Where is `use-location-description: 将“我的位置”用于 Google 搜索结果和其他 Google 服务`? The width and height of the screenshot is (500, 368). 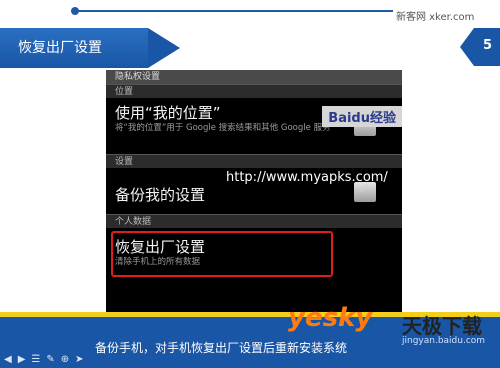 use-location-description: 将“我的位置”用于 Google 搜索结果和其他 Google 服务 is located at coordinates (223, 128).